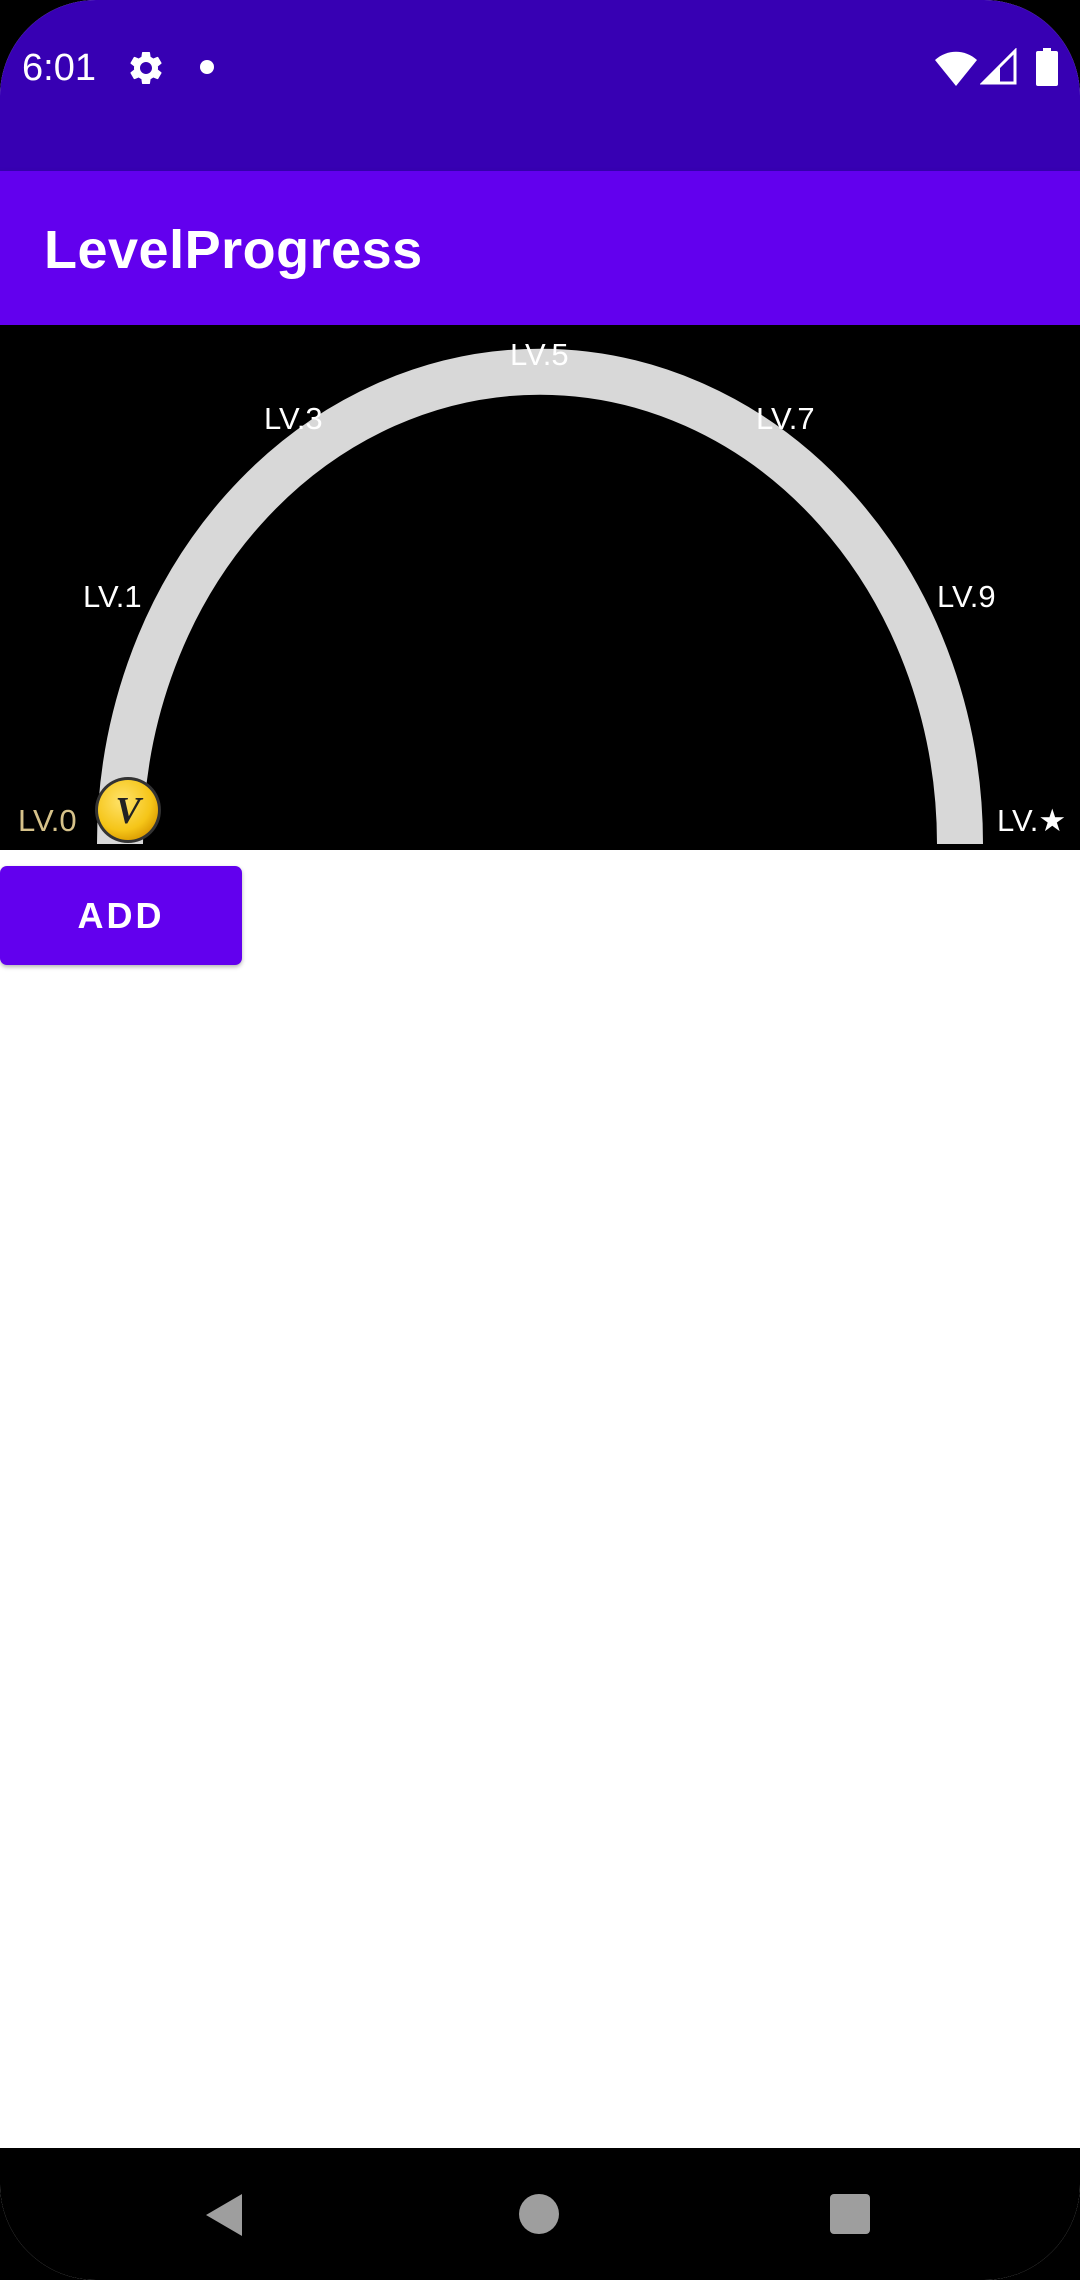 This screenshot has width=1080, height=2280. I want to click on back-icon, so click(224, 2215).